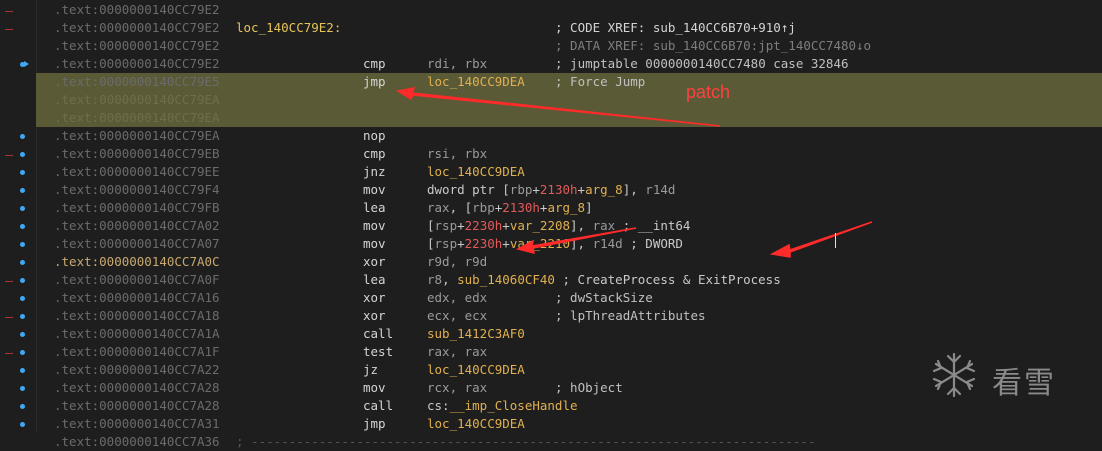 This screenshot has width=1102, height=451. What do you see at coordinates (137, 189) in the screenshot?
I see `line-address: .text:0000000140CC79F4` at bounding box center [137, 189].